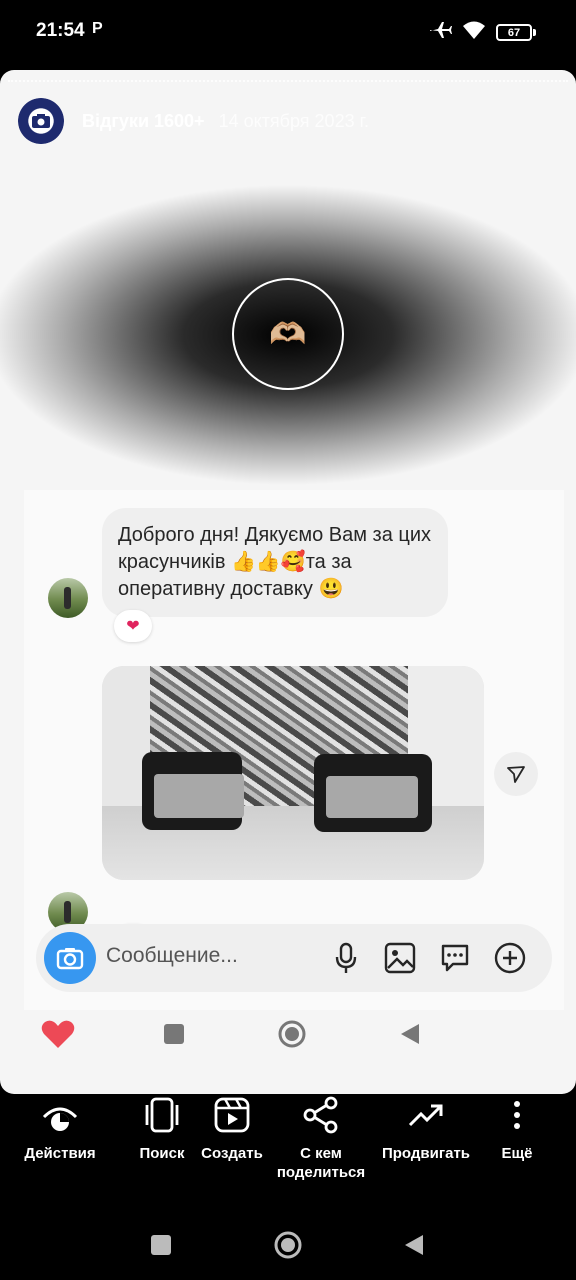 Image resolution: width=576 pixels, height=1280 pixels. I want to click on system-nav-bar, so click(288, 1245).